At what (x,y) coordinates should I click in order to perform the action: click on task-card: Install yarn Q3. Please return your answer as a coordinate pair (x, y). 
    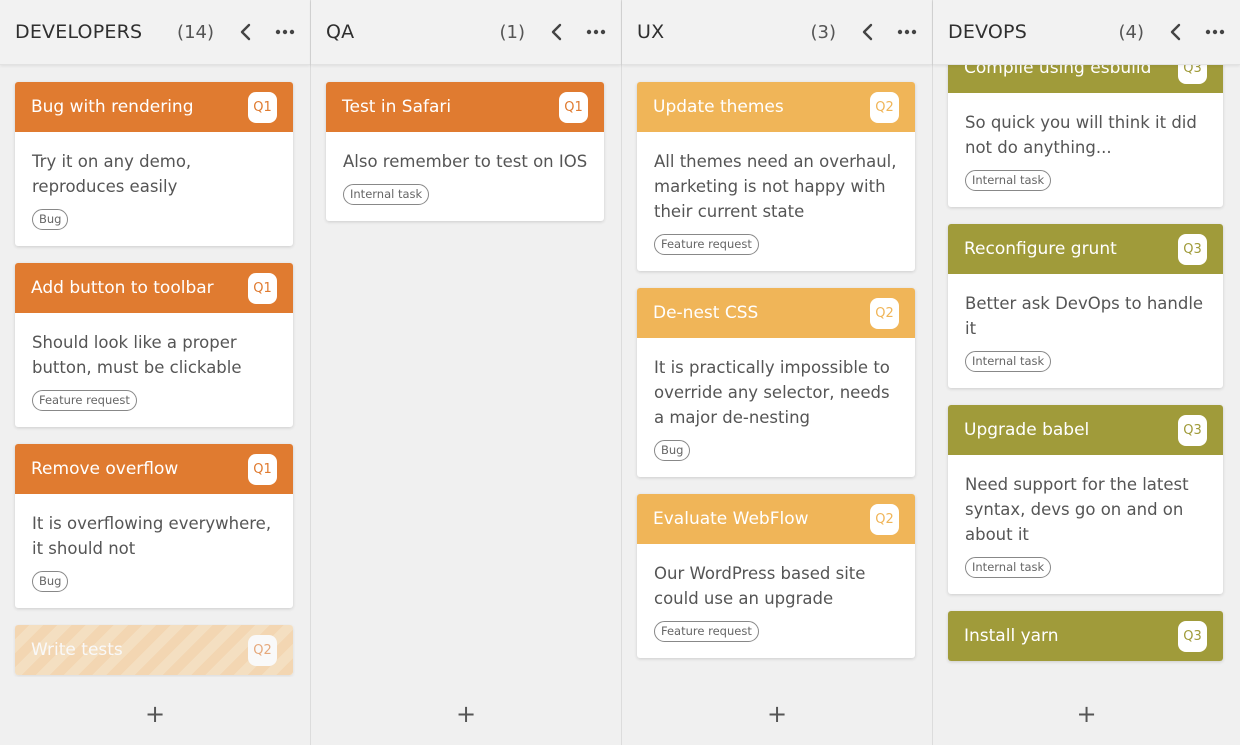
    Looking at the image, I should click on (1085, 636).